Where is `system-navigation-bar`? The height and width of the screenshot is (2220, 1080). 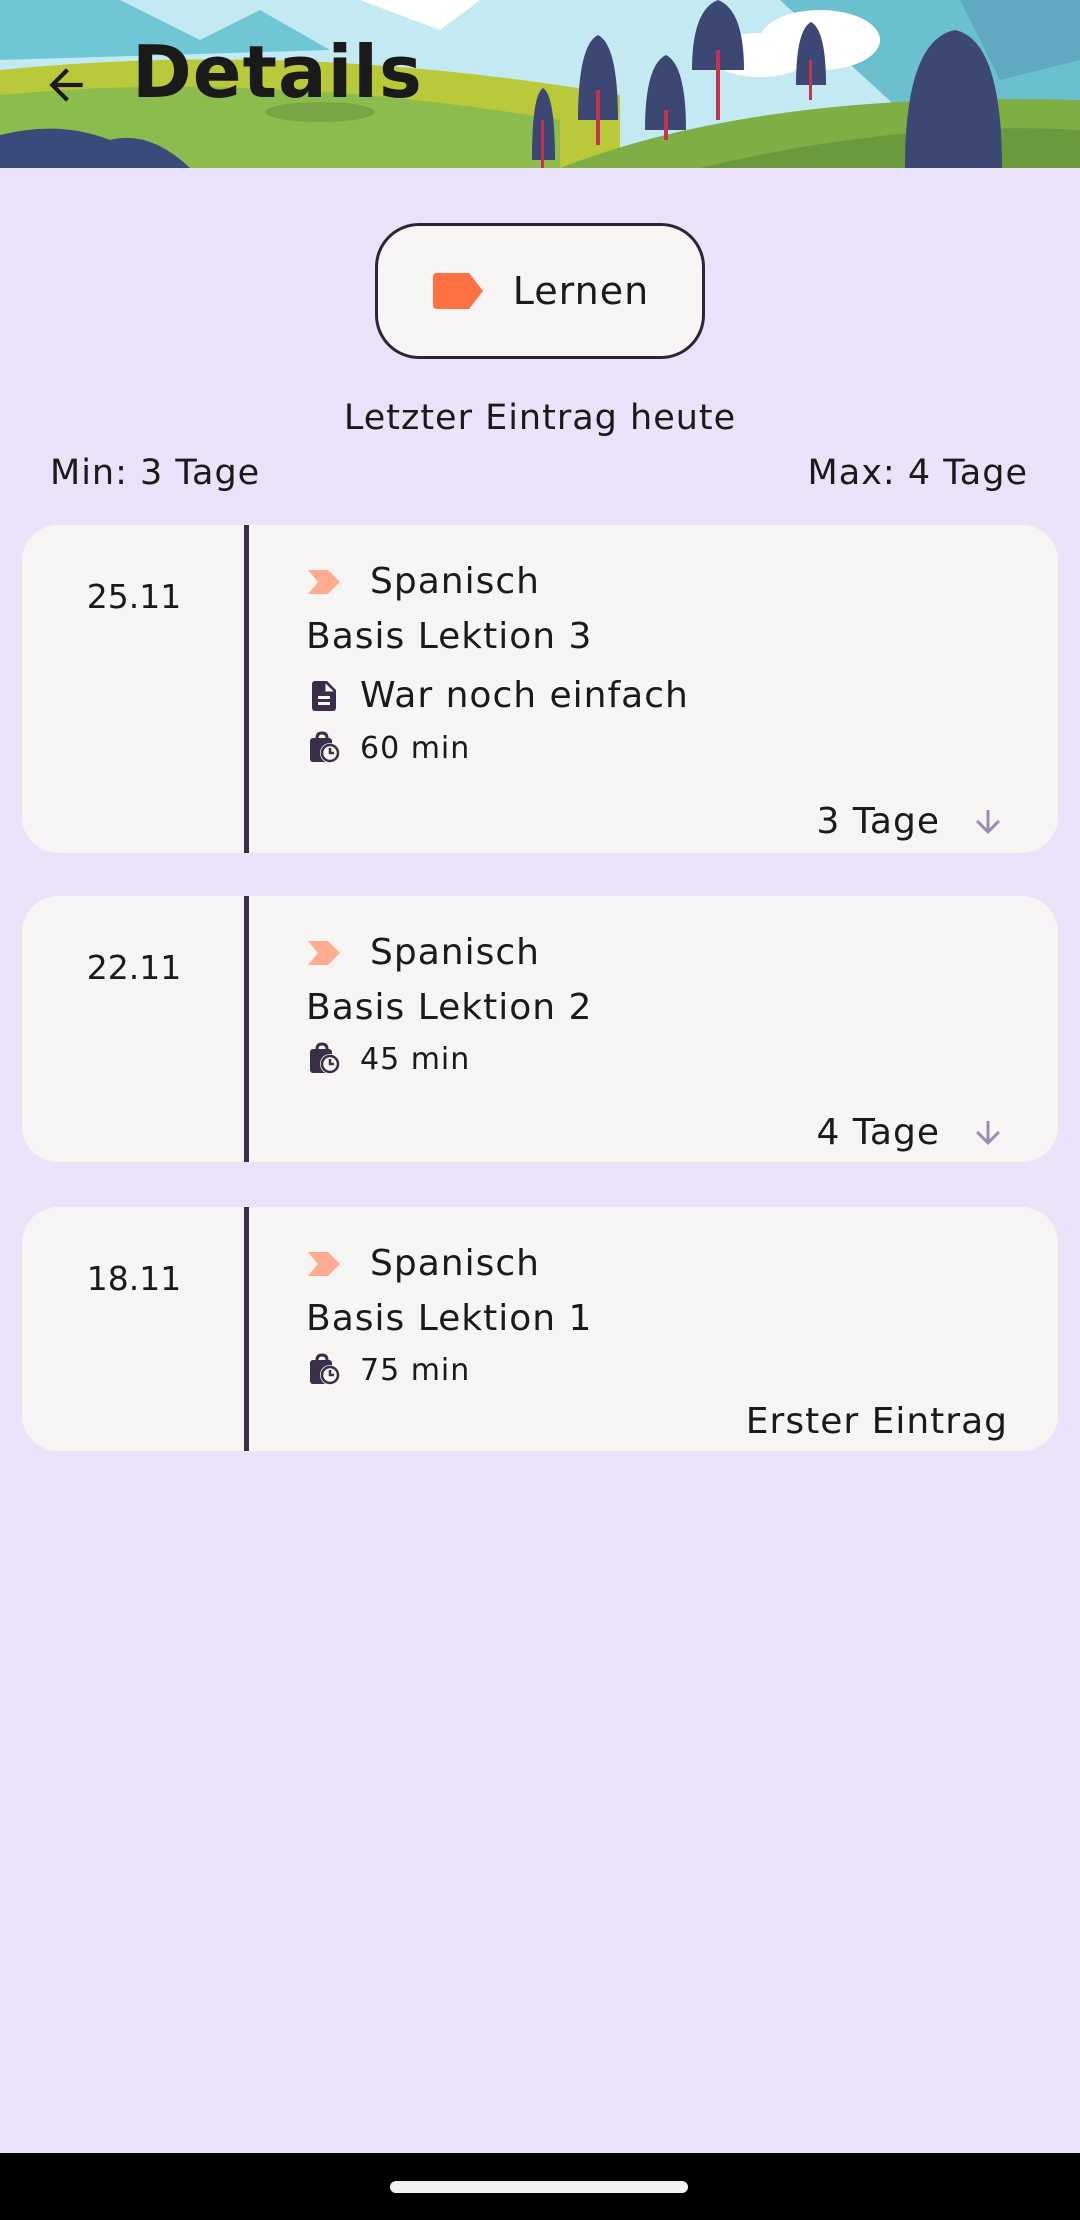
system-navigation-bar is located at coordinates (540, 2186).